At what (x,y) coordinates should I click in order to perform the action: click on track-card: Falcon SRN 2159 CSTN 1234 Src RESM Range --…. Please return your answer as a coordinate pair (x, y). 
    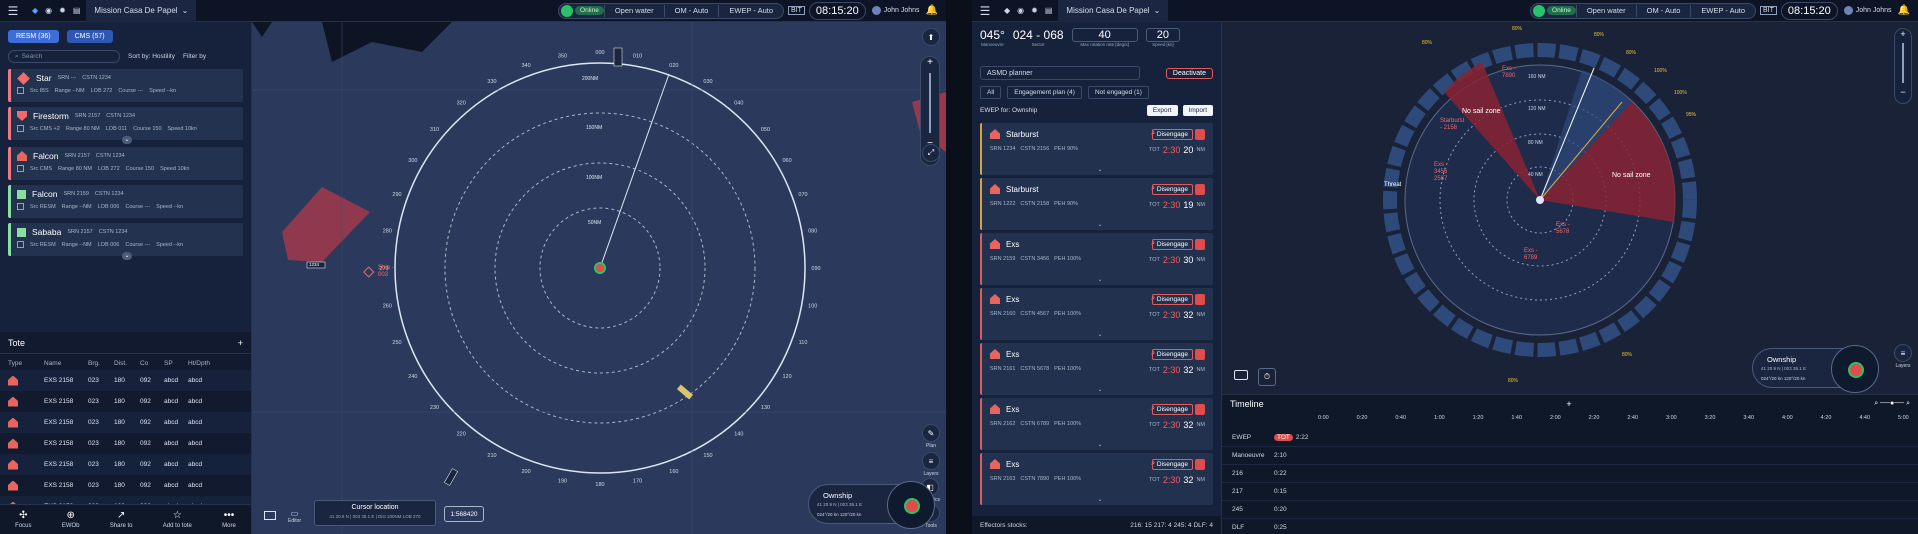
    Looking at the image, I should click on (125, 201).